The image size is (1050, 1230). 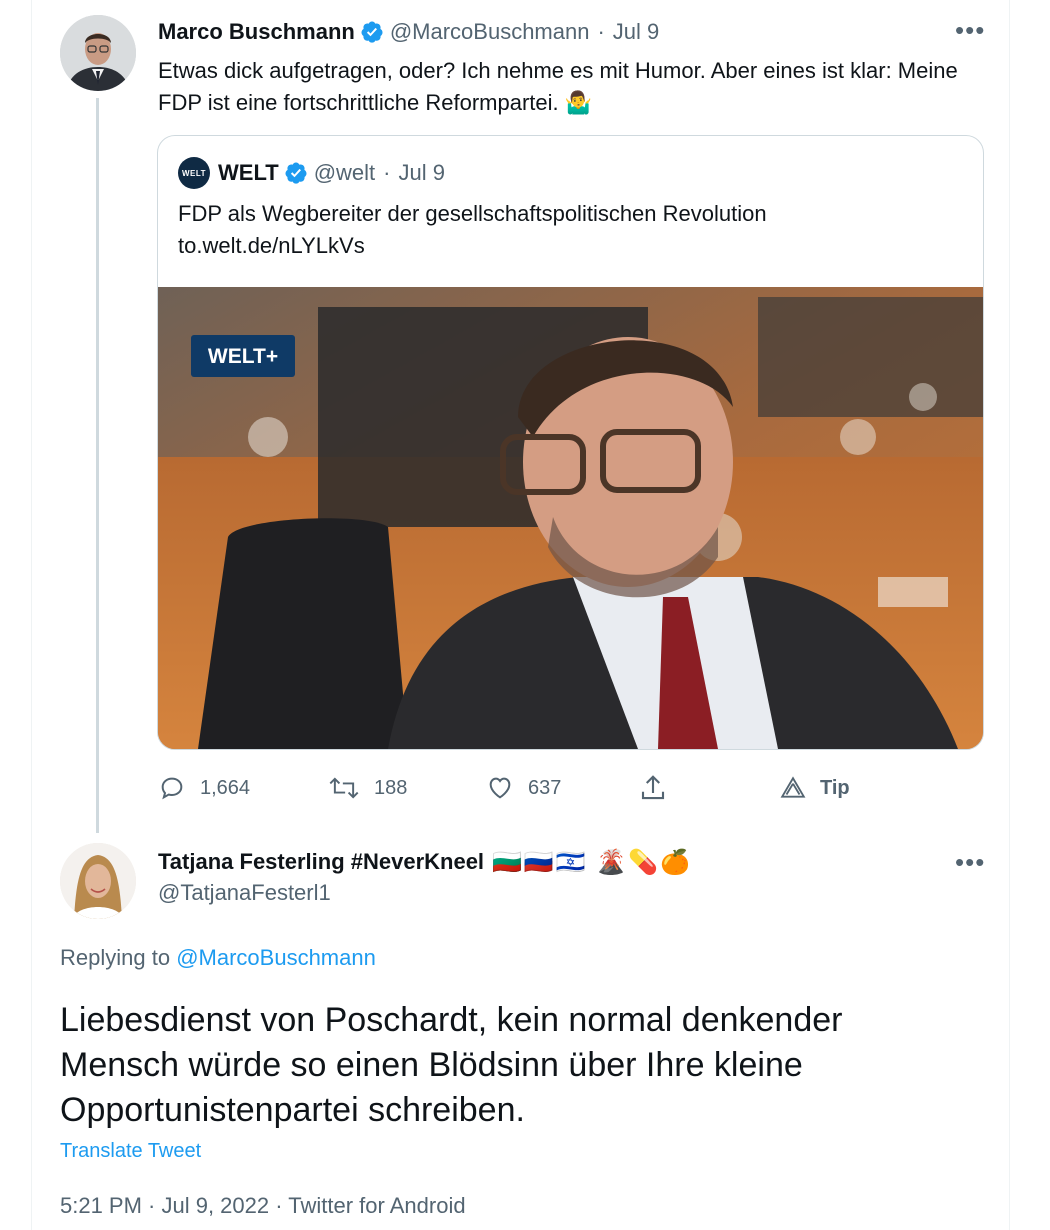 I want to click on reply-count: 1,664, so click(x=225, y=787).